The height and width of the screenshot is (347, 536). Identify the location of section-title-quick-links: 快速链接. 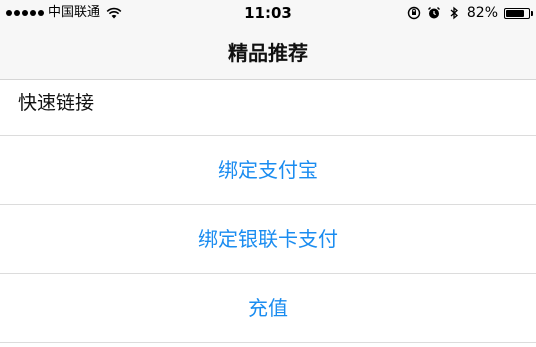
(56, 103).